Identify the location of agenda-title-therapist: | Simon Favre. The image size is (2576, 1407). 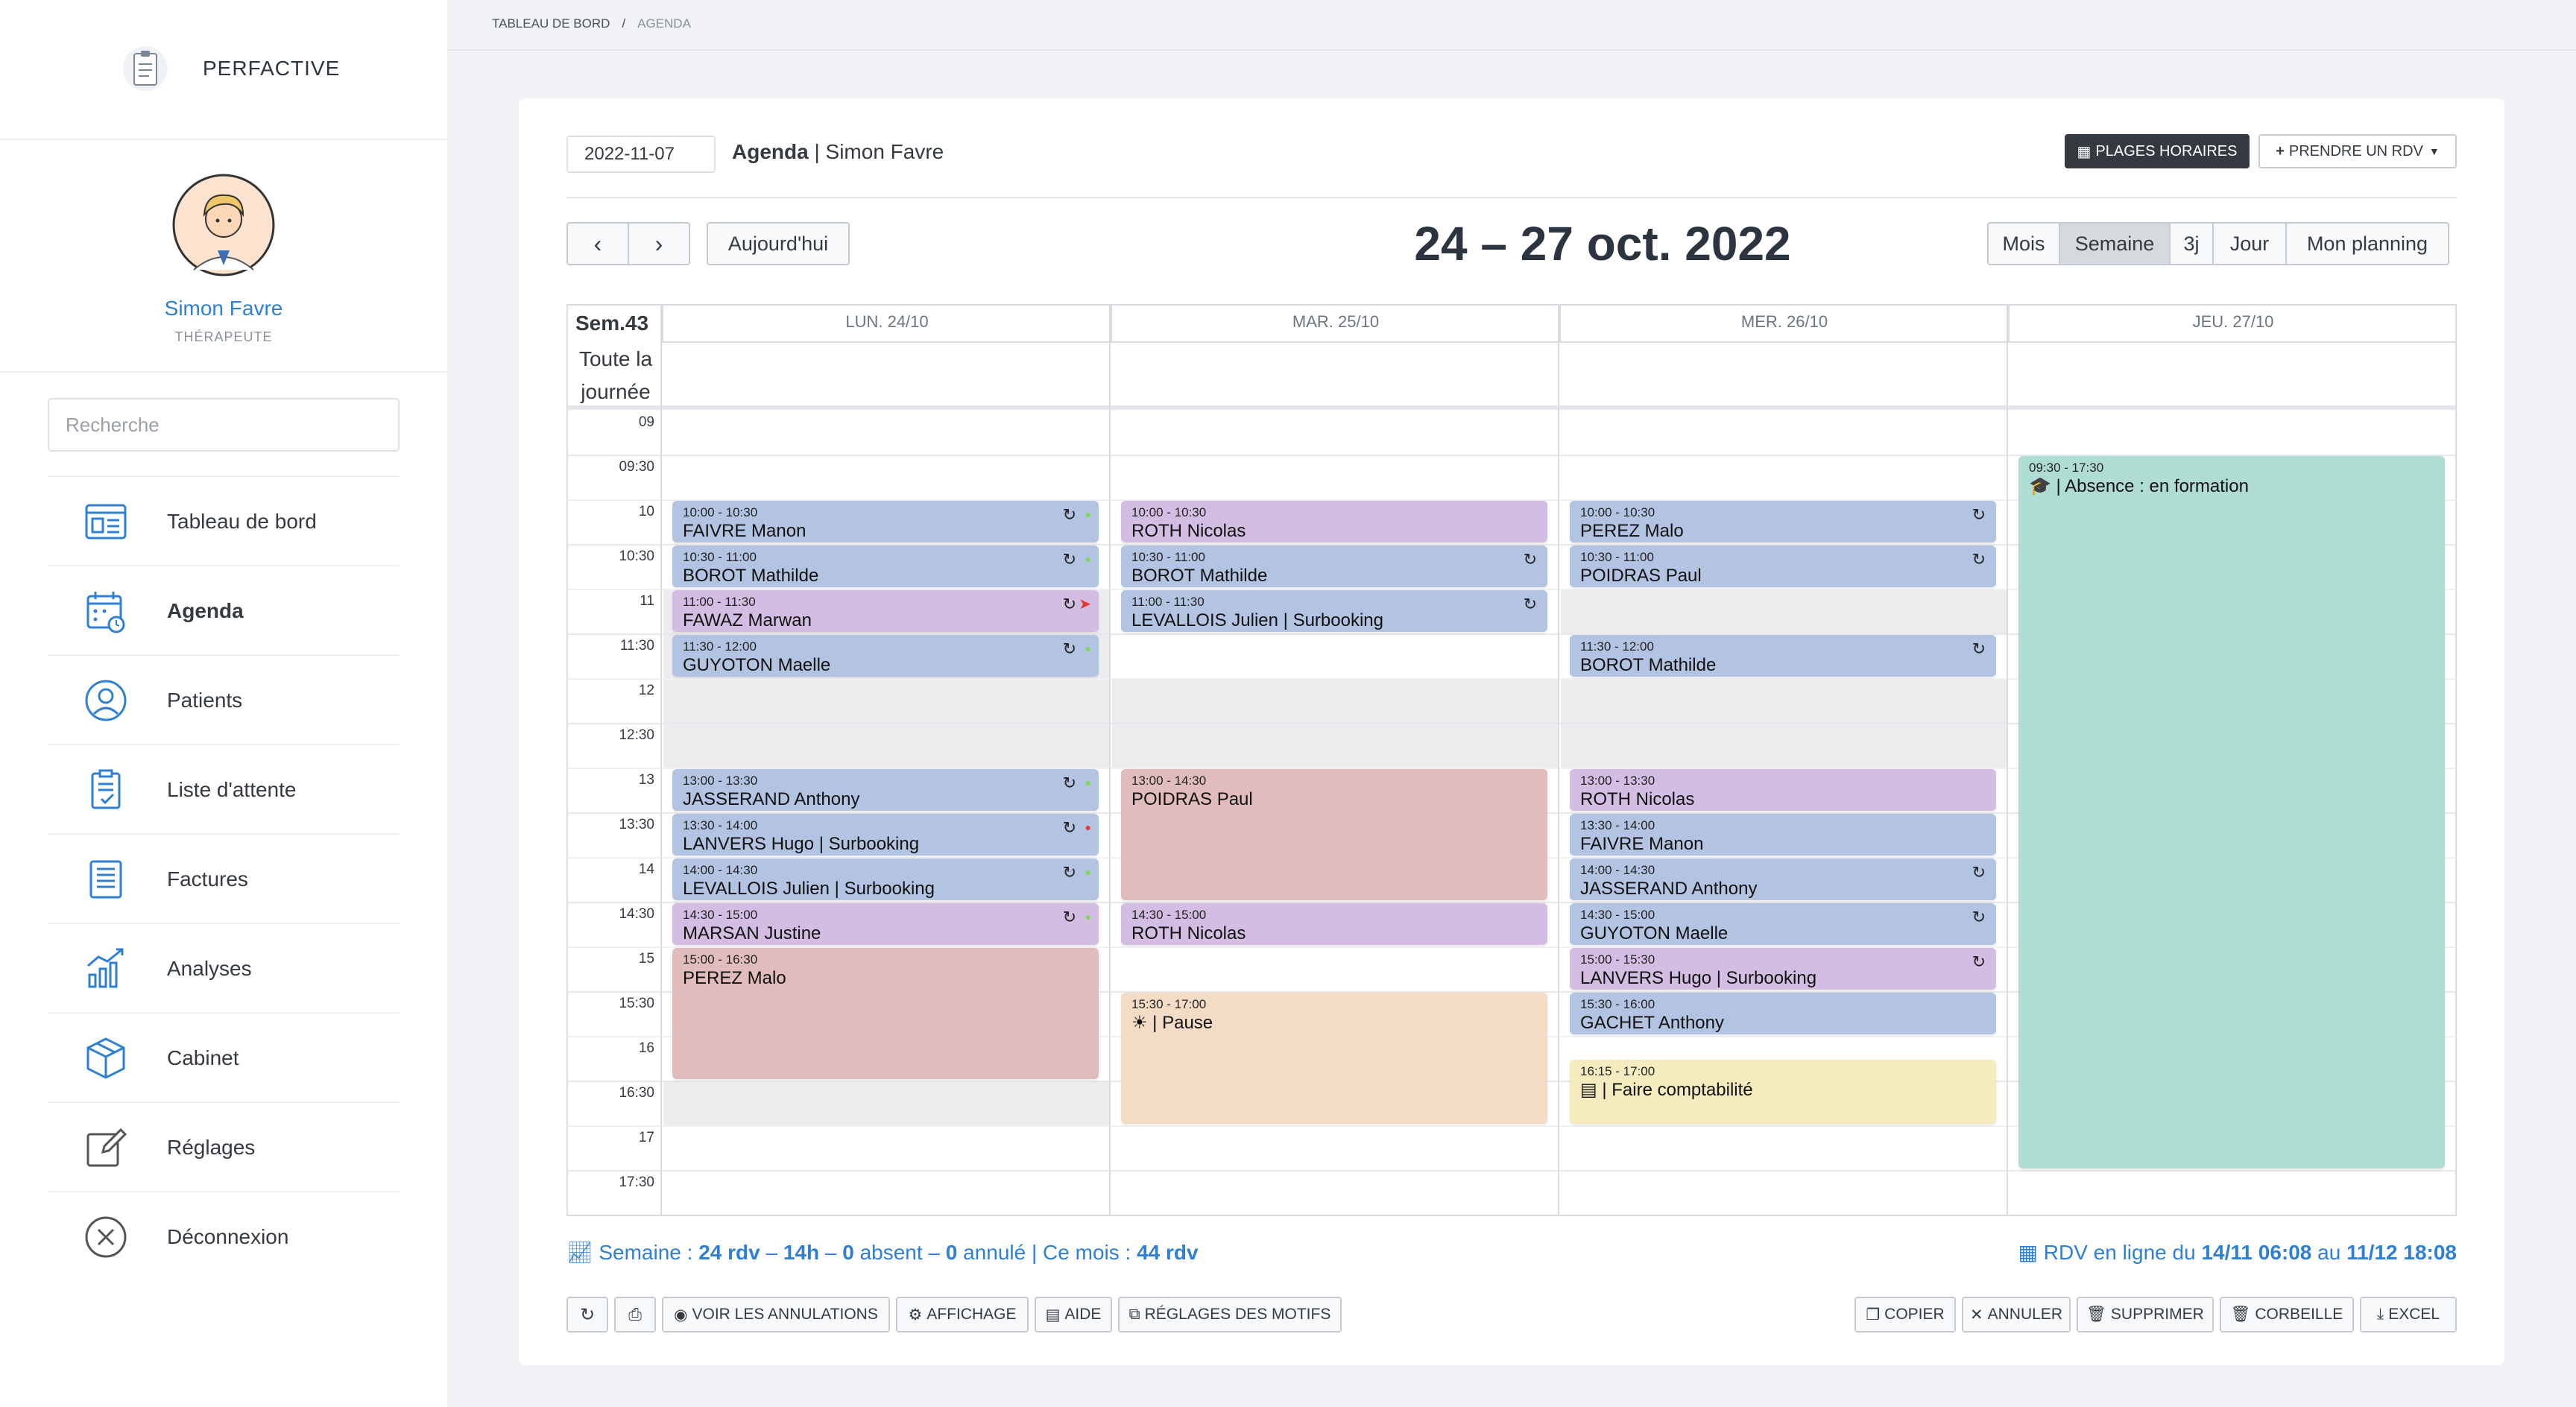
(876, 151).